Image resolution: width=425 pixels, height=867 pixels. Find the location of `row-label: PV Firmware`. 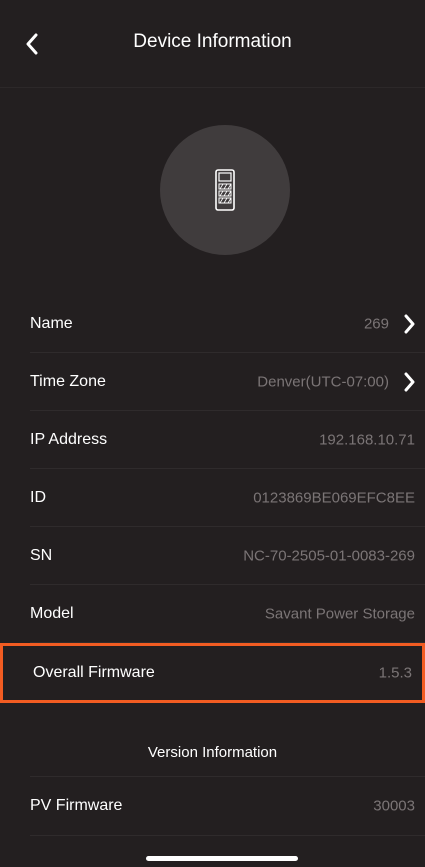

row-label: PV Firmware is located at coordinates (76, 805).